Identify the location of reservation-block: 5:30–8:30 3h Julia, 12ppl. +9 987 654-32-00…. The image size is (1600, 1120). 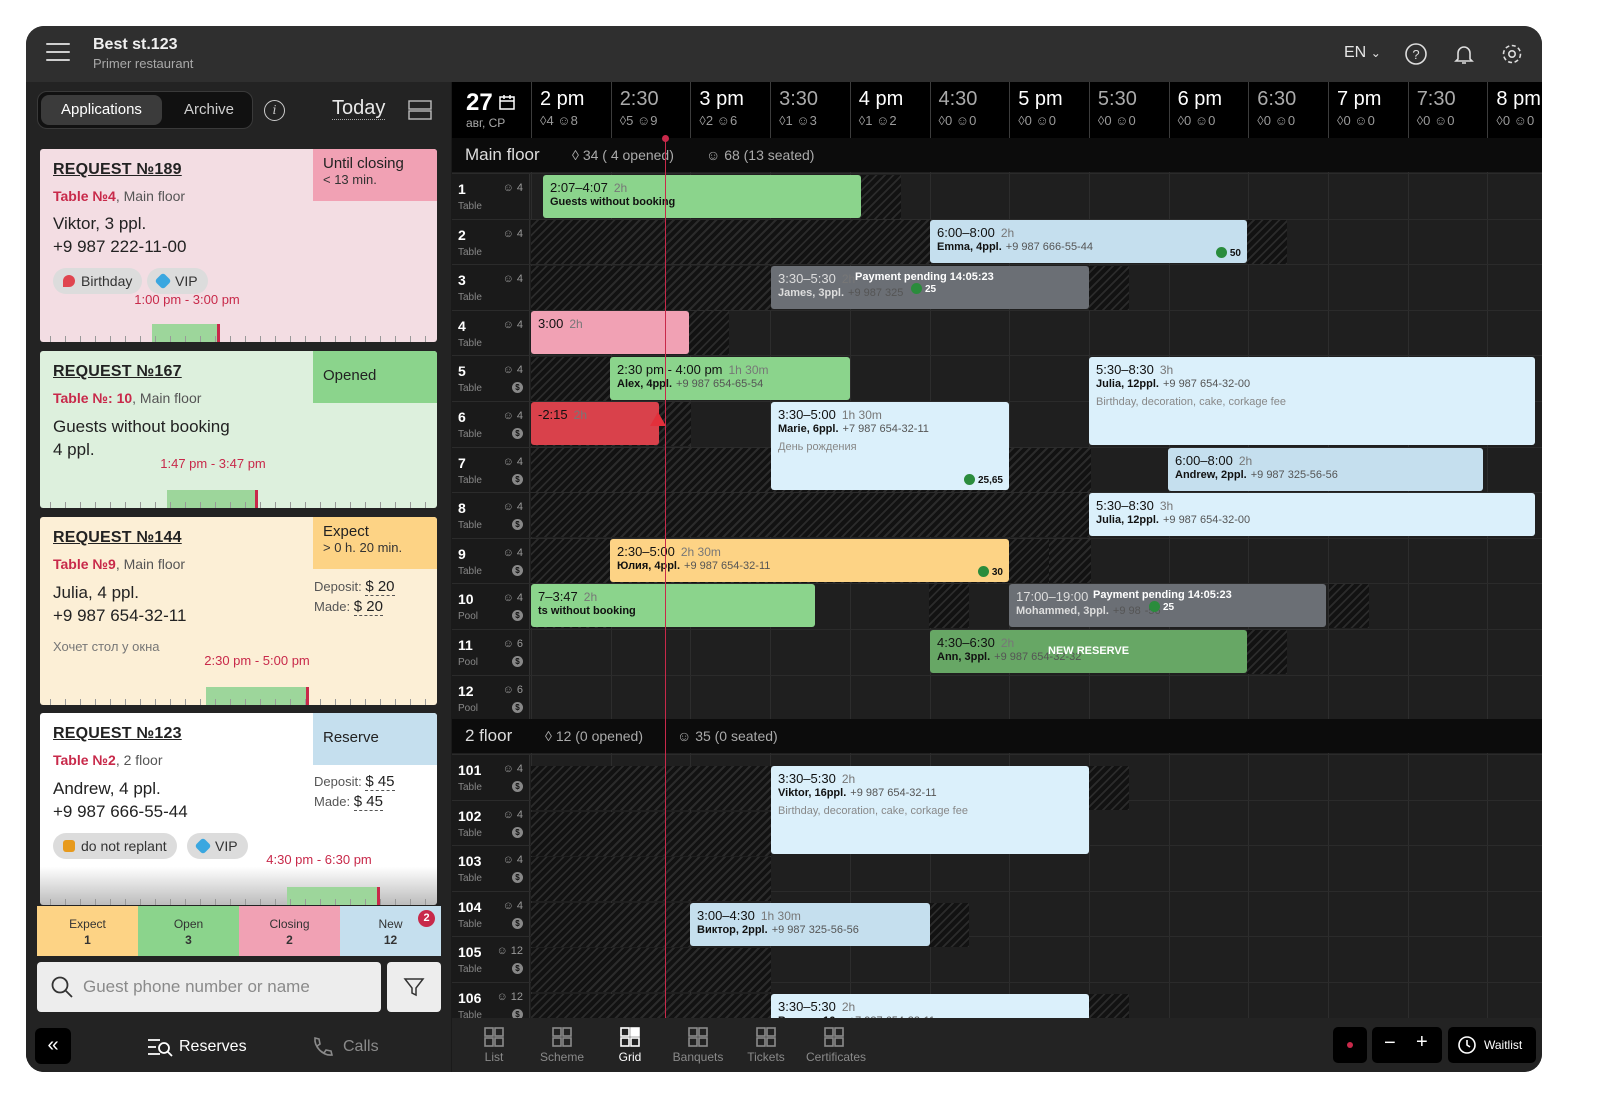
(1312, 401).